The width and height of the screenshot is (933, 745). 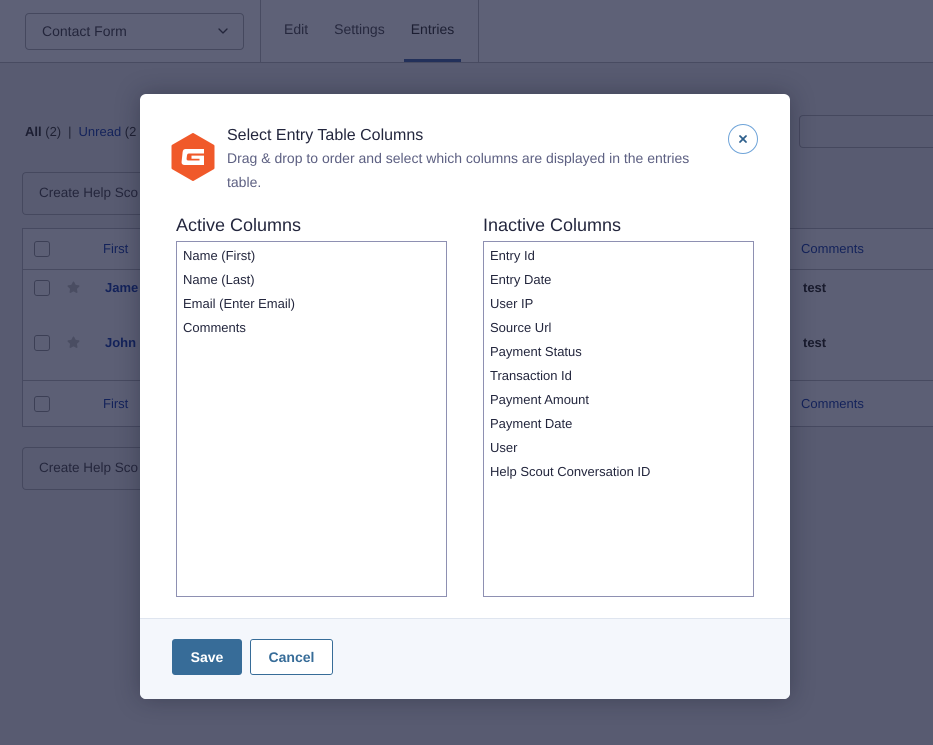 What do you see at coordinates (458, 170) in the screenshot?
I see `modal-description: Drag & drop to order and select which columns are displayed in the entries table.` at bounding box center [458, 170].